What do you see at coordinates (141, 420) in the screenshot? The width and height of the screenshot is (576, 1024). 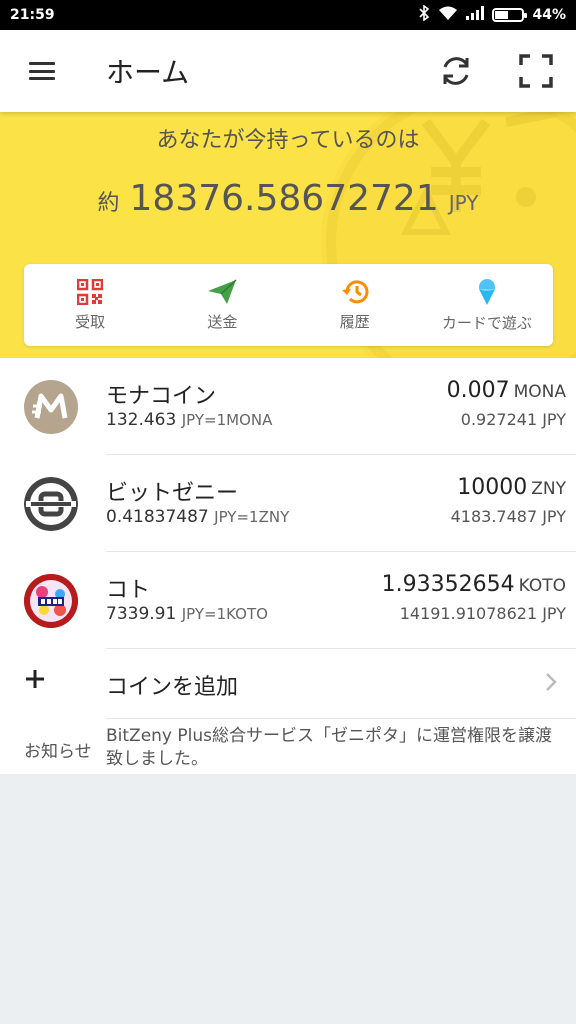 I see `coin-rate-value: 132.463` at bounding box center [141, 420].